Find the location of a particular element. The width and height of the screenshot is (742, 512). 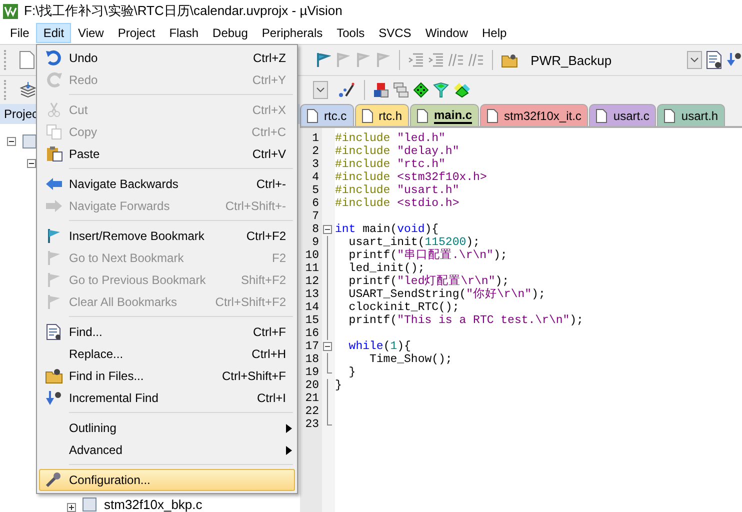

shortcut-text: Ctrl+V is located at coordinates (269, 154).